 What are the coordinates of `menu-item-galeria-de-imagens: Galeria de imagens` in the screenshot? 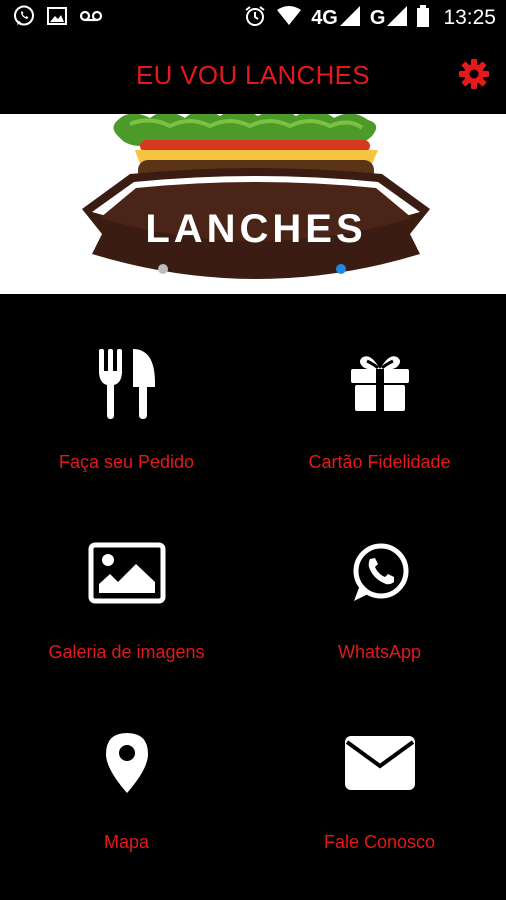 It's located at (126, 579).